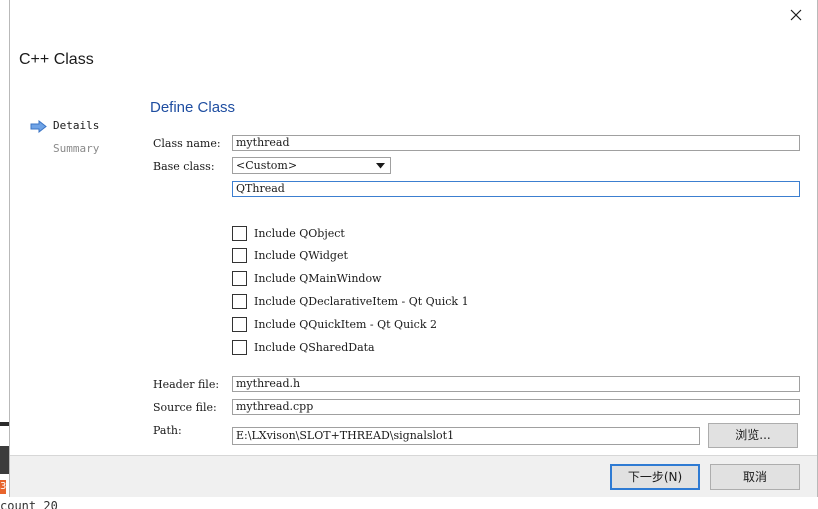 The image size is (818, 509). Describe the element at coordinates (361, 301) in the screenshot. I see `checkbox-label: Include QDeclarativeItem - Qt Quick 1` at that location.